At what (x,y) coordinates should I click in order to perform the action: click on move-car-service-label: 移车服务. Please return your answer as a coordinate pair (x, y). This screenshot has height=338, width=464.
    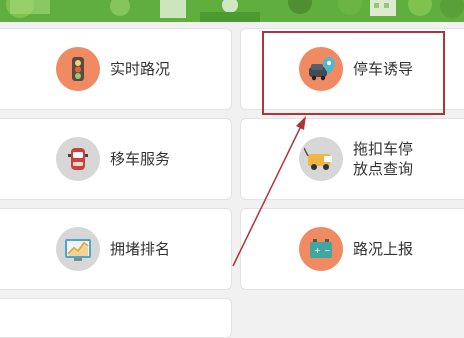
    Looking at the image, I should click on (139, 159).